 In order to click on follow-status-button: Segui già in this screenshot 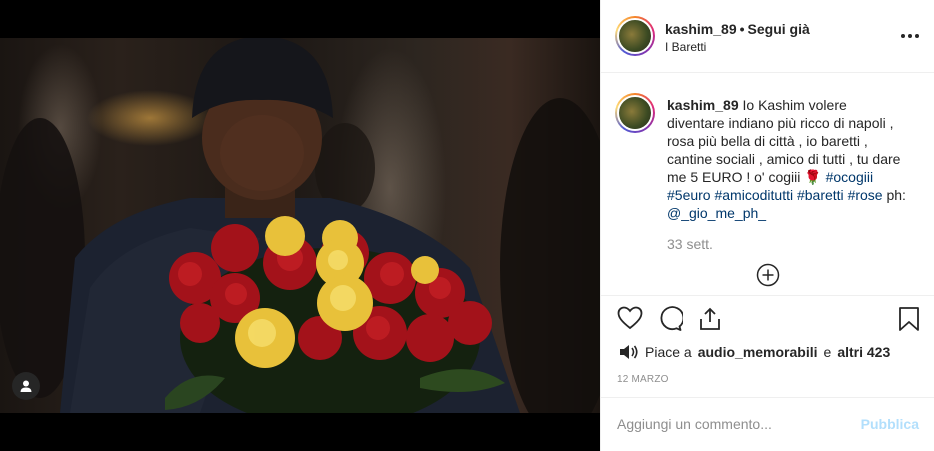, I will do `click(779, 29)`.